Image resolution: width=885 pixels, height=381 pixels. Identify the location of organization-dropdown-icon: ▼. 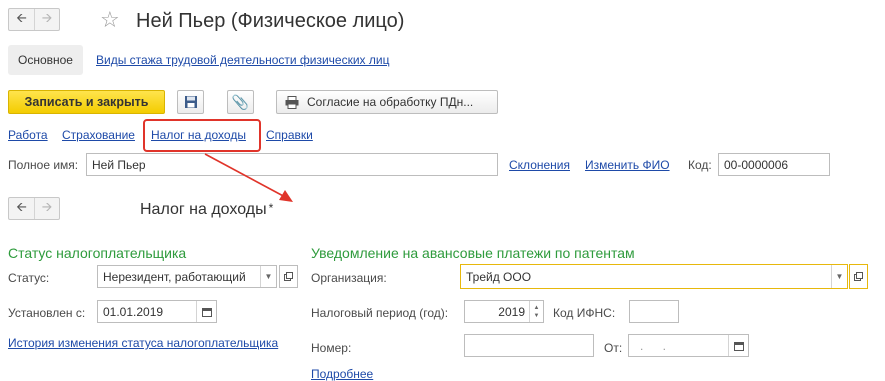
(839, 276).